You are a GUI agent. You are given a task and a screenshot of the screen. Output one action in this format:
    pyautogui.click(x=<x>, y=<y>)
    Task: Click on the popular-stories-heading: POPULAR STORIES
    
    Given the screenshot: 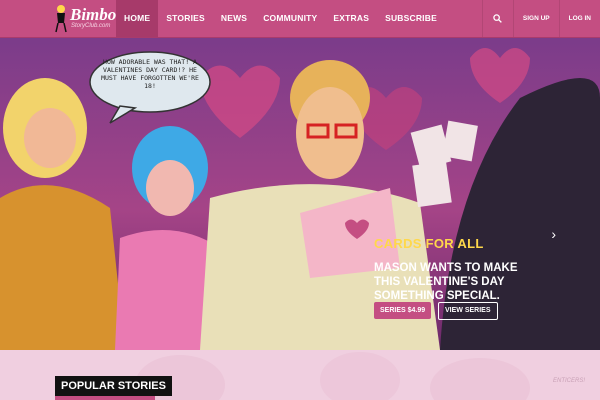 What is the action you would take?
    pyautogui.click(x=113, y=386)
    